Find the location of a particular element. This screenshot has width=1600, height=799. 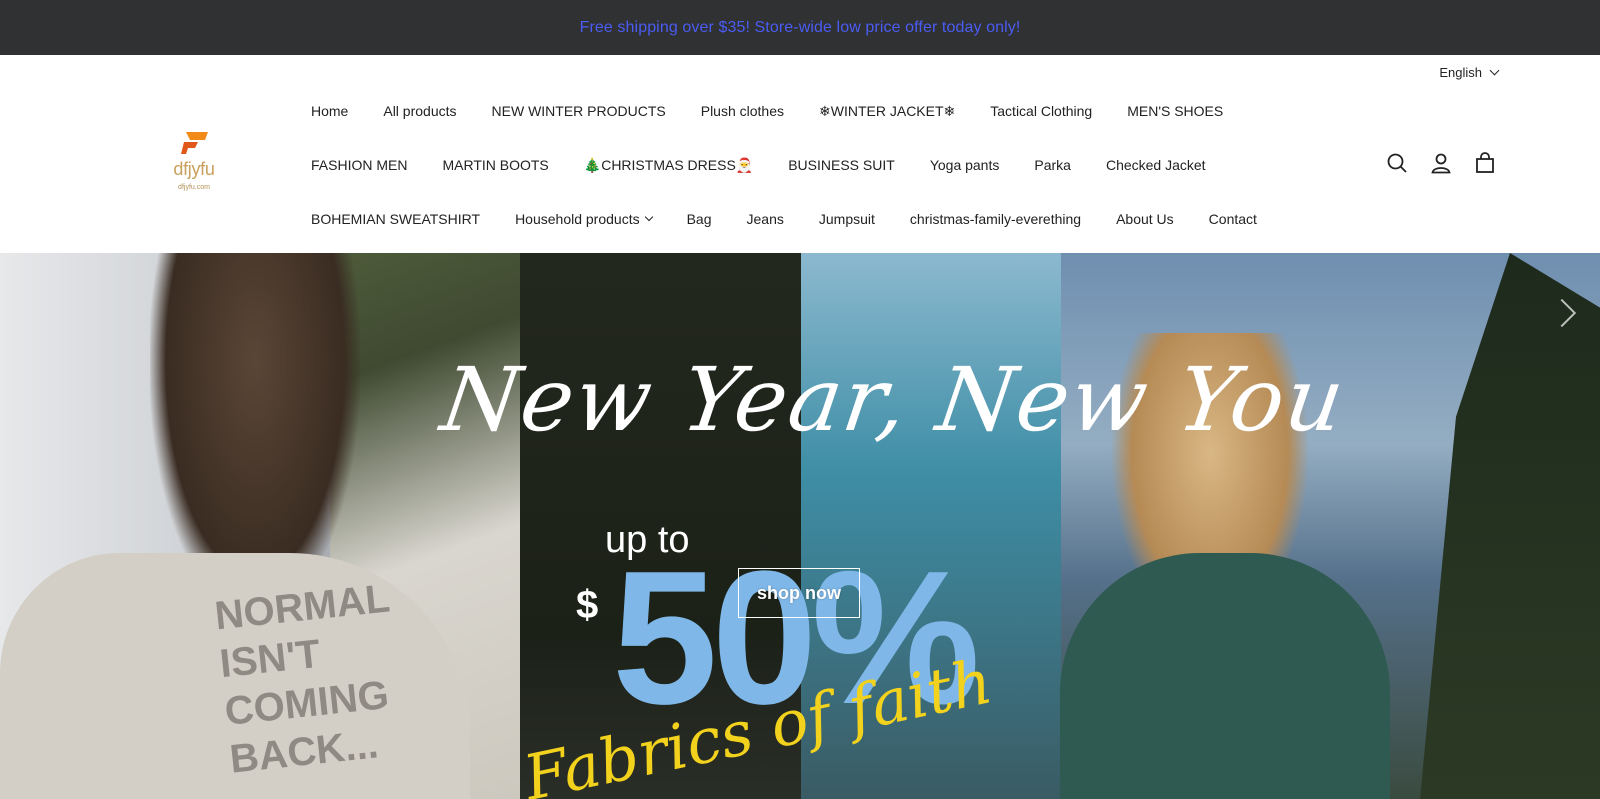

nav-yoga-pants: Yoga pants is located at coordinates (965, 165).